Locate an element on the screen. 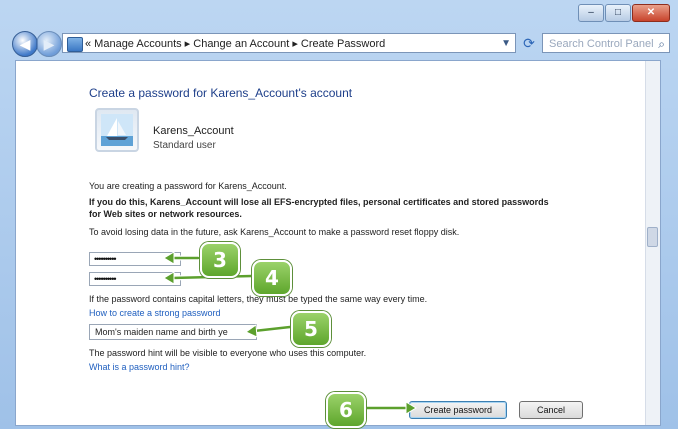 Image resolution: width=678 pixels, height=429 pixels. callout-badge-3: 3 is located at coordinates (220, 260).